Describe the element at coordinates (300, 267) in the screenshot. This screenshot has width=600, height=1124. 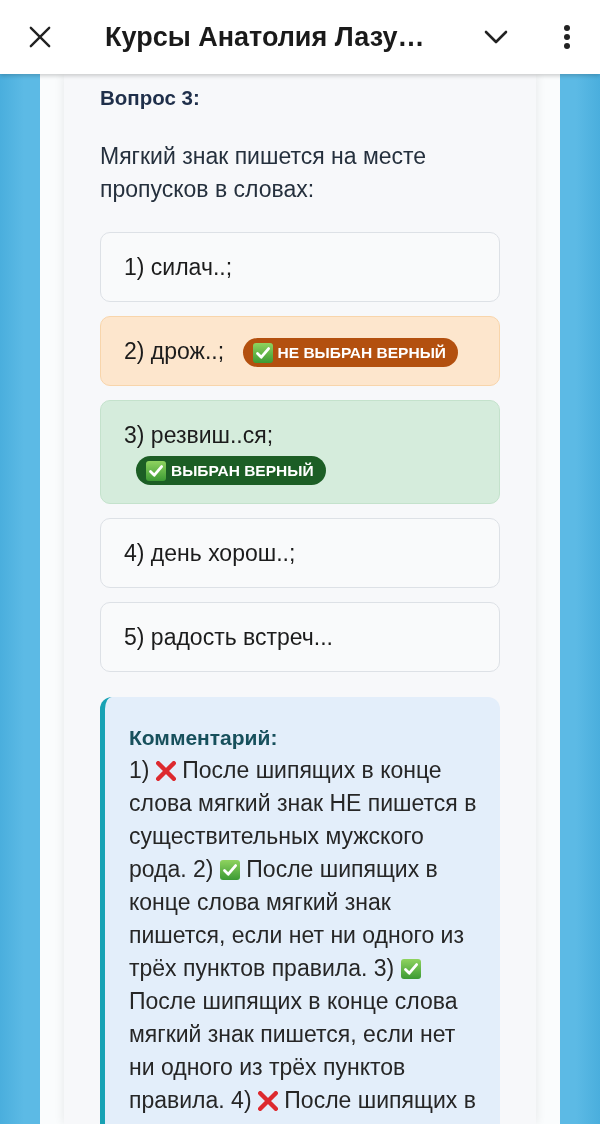
I see `answer-option: 1) силач..;` at that location.